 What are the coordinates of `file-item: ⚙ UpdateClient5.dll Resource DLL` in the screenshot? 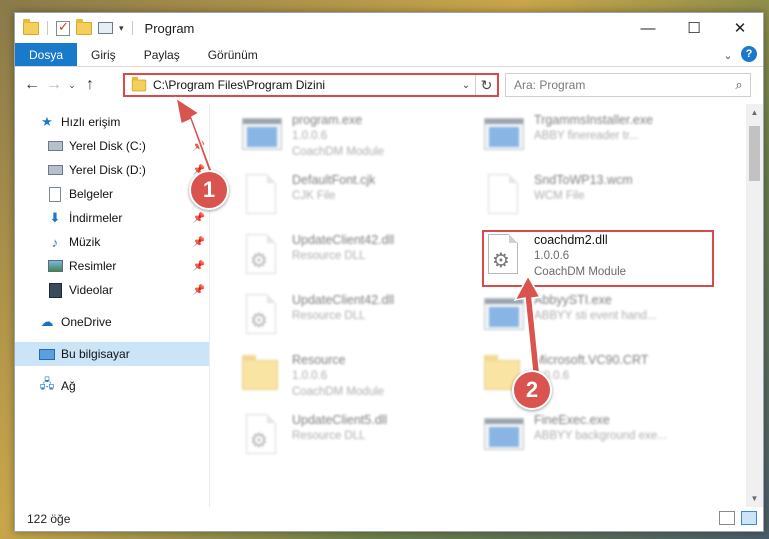 It's located at (345, 437).